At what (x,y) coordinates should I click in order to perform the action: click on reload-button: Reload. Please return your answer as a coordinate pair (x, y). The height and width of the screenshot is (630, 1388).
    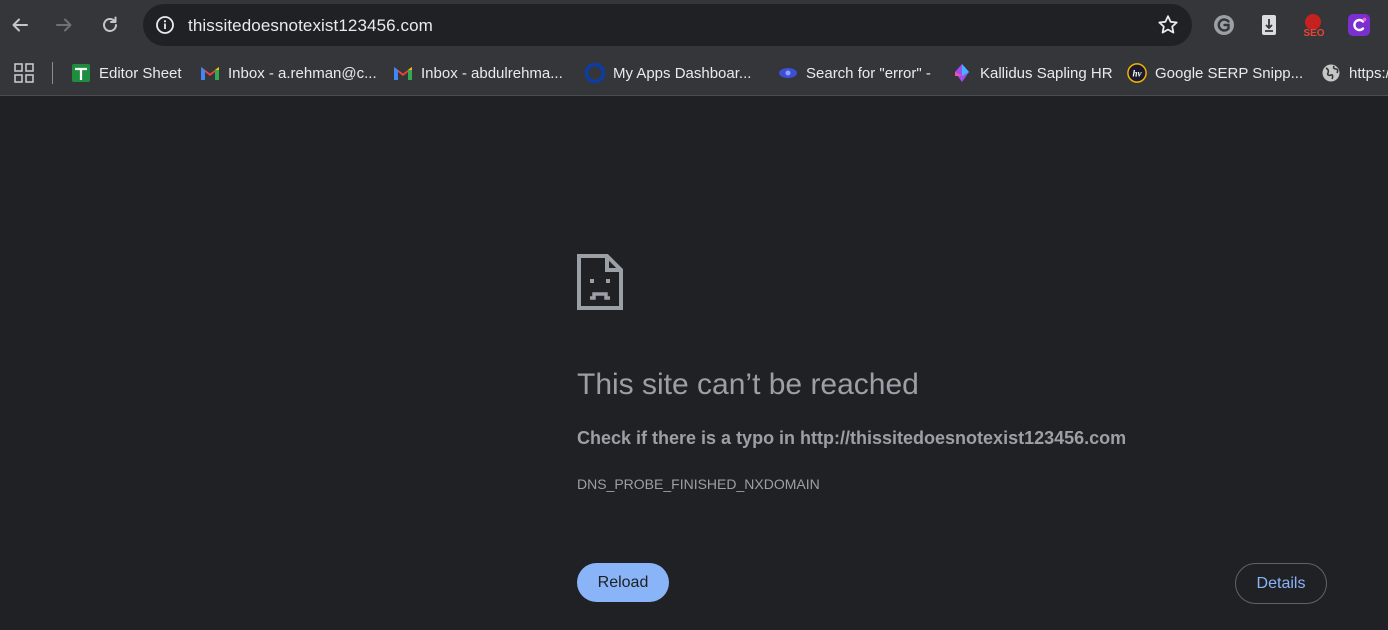
    Looking at the image, I should click on (623, 582).